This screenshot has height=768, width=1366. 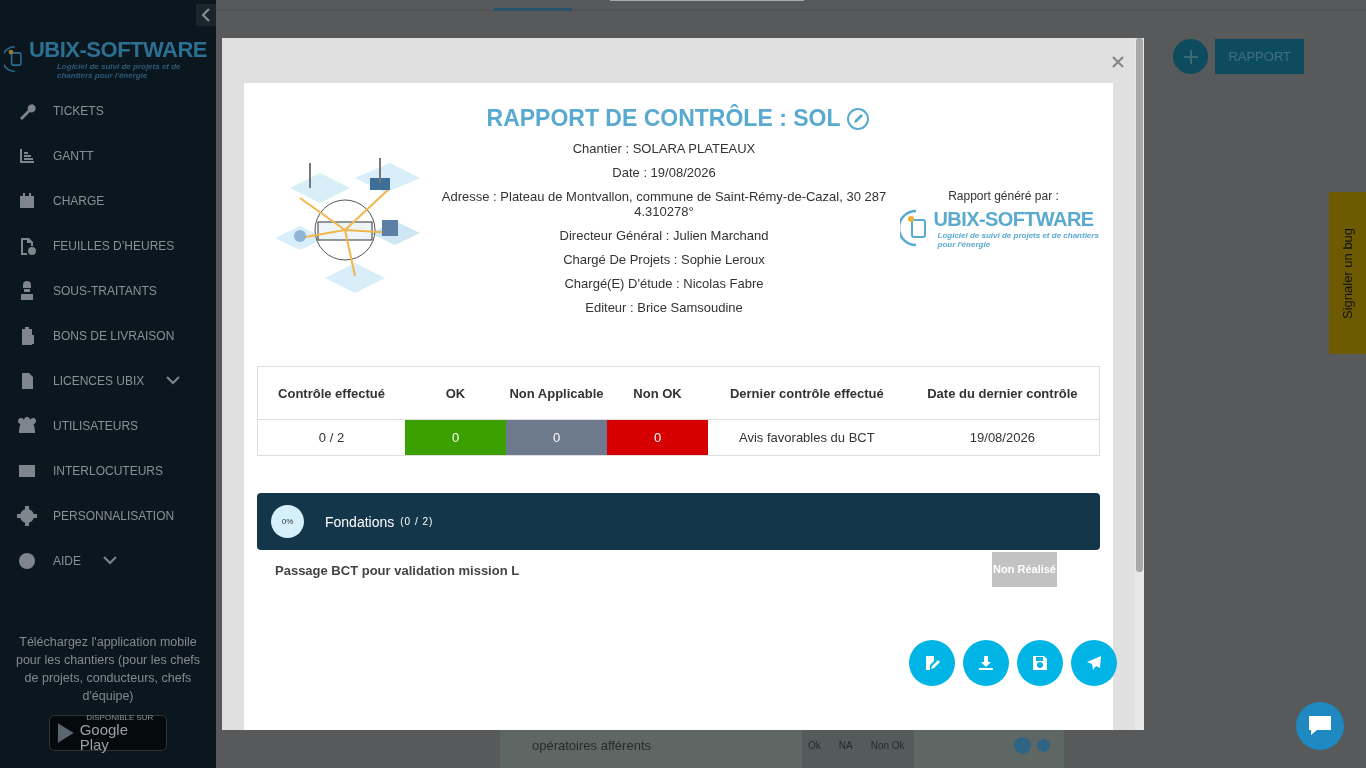 I want to click on task-text: opératoires afférents, so click(x=592, y=745).